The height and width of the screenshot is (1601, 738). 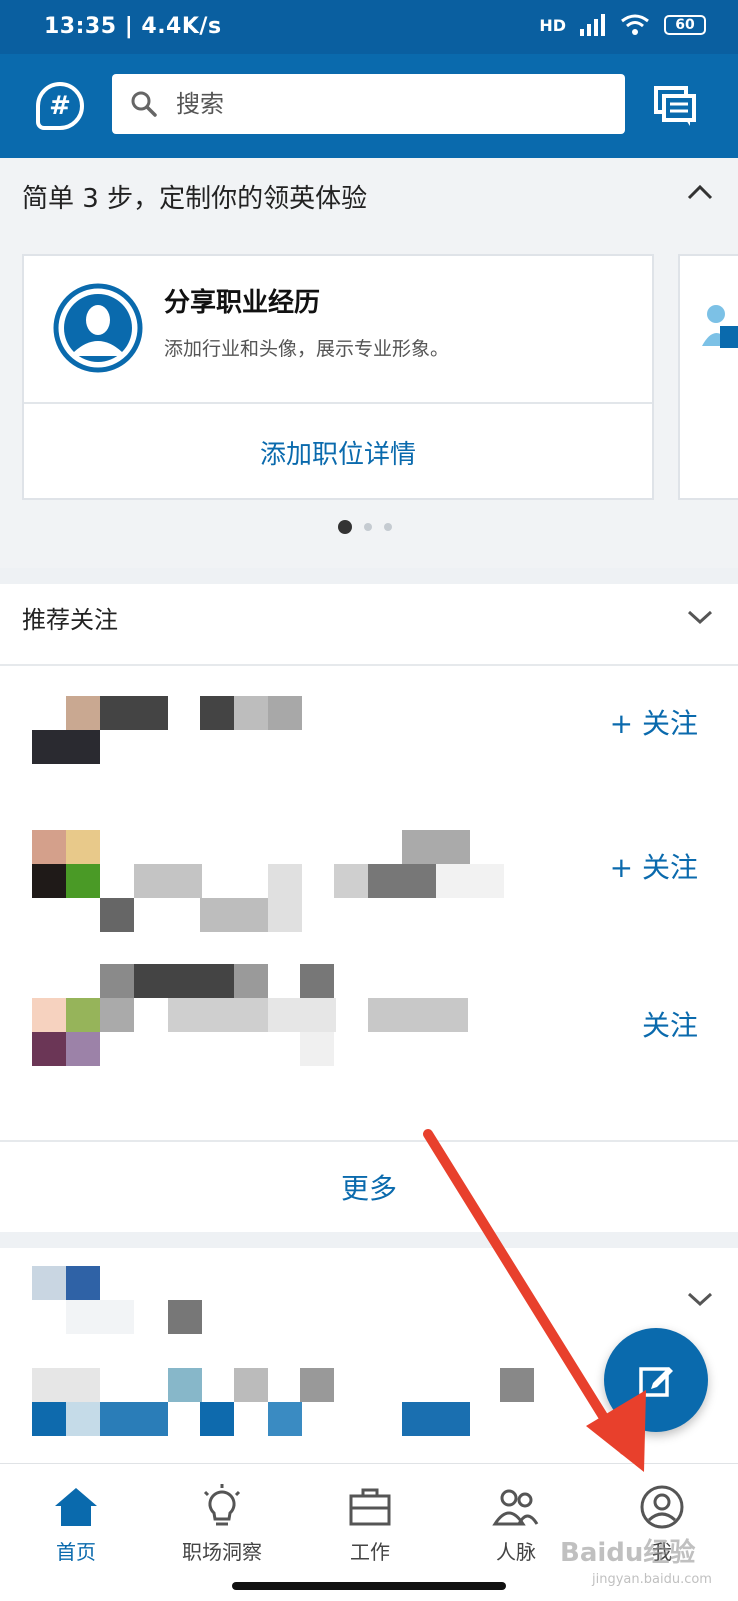 What do you see at coordinates (133, 26) in the screenshot?
I see `status-time: 13:35 | 4.4K/s` at bounding box center [133, 26].